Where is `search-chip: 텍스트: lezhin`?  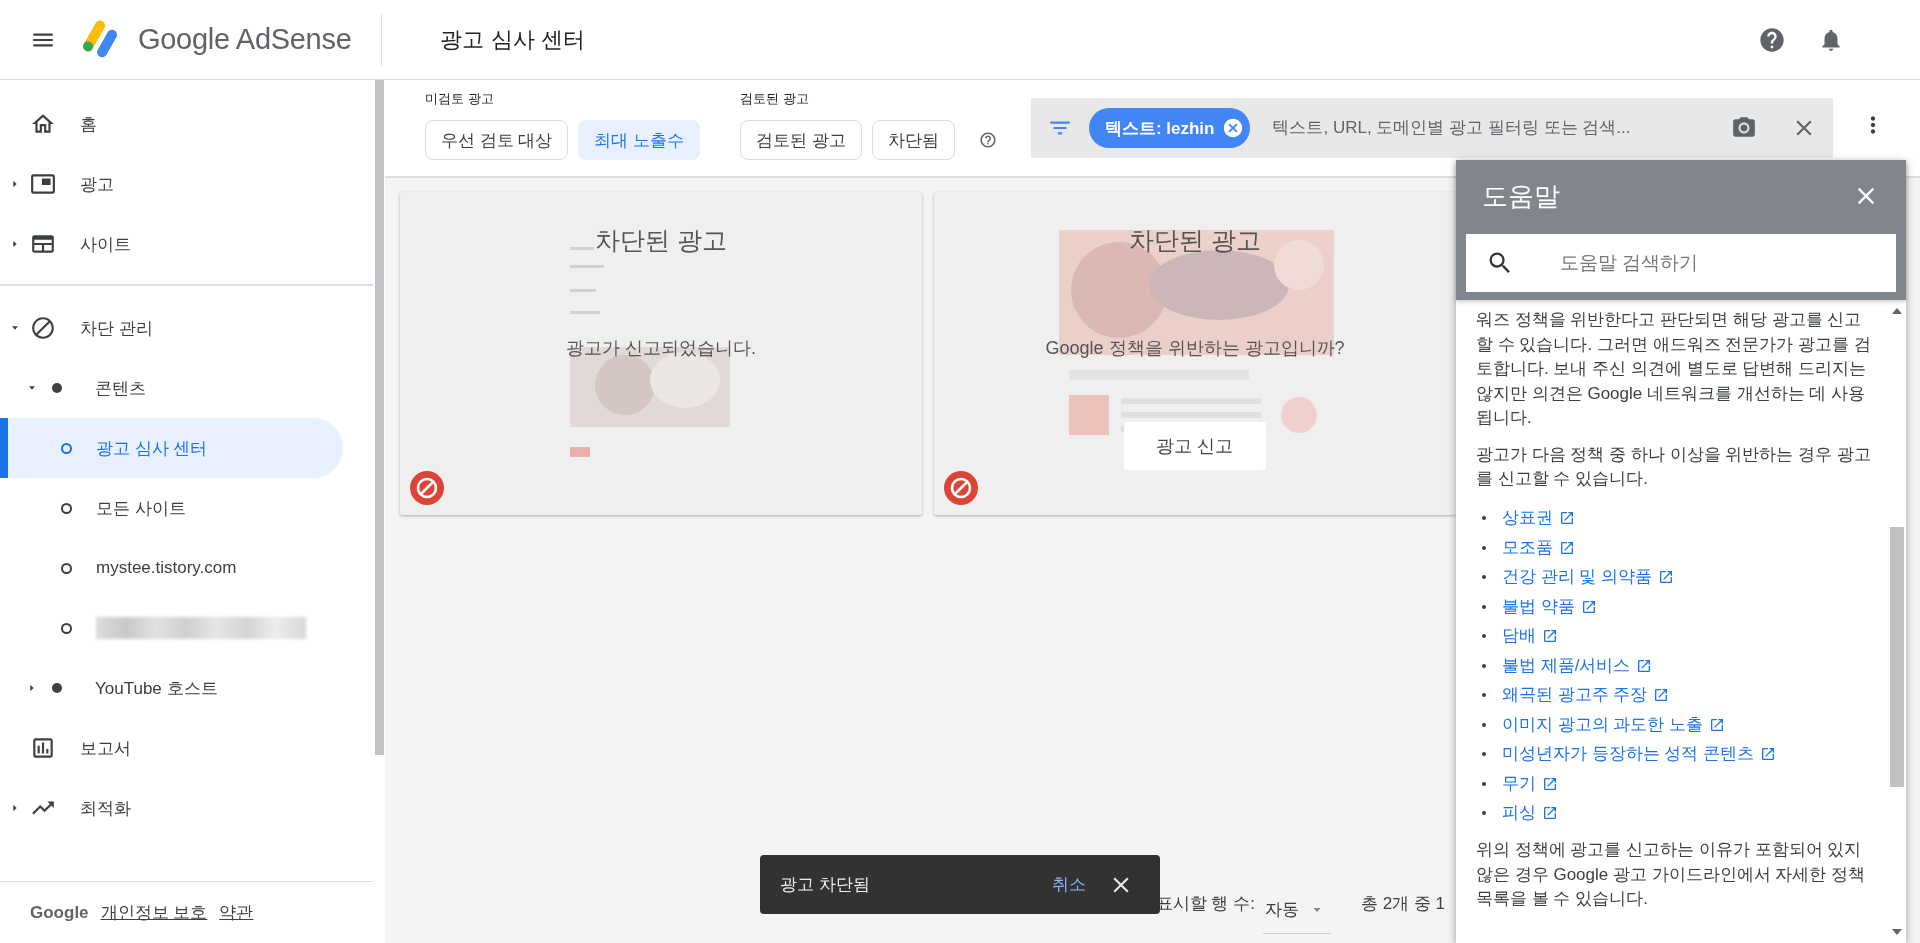 search-chip: 텍스트: lezhin is located at coordinates (1169, 128).